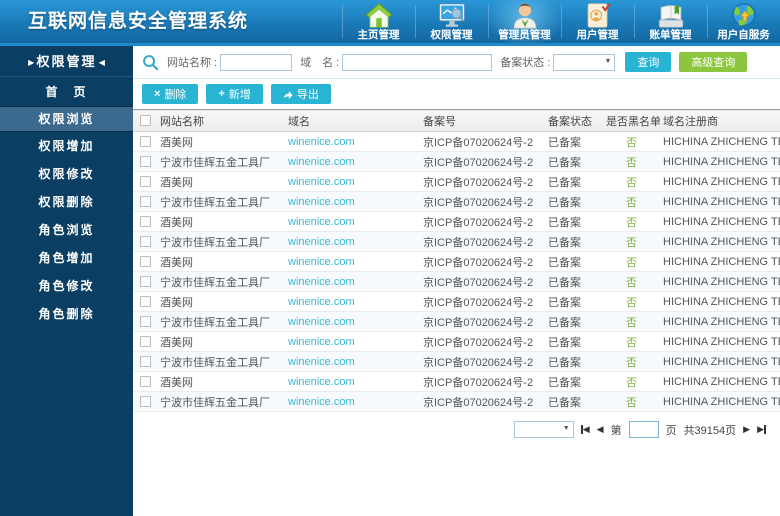 The width and height of the screenshot is (780, 516). Describe the element at coordinates (417, 62) in the screenshot. I see `domain-input` at that location.